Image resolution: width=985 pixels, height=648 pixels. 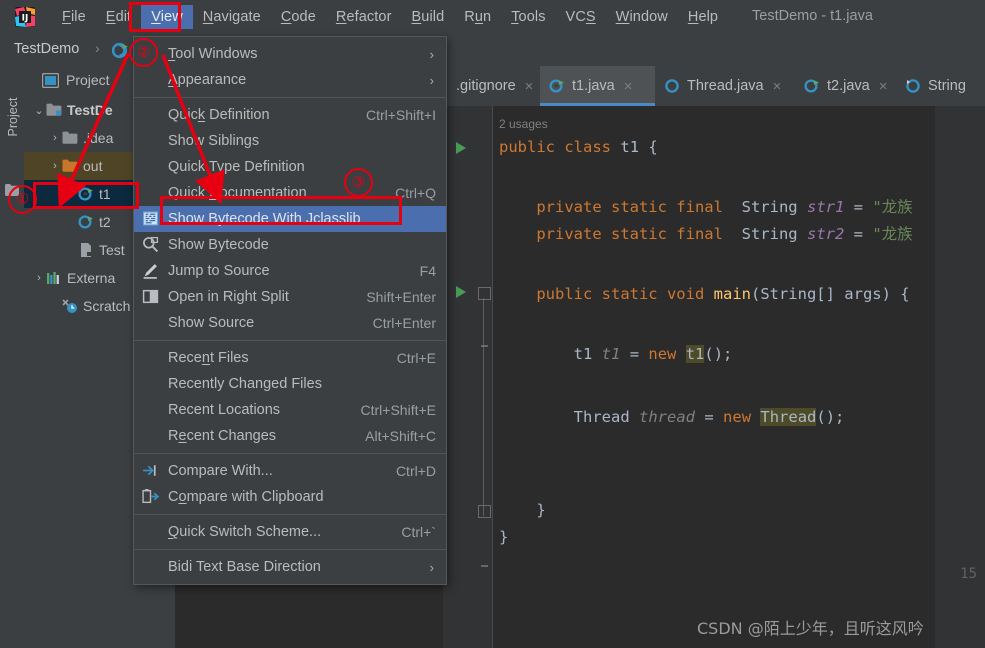 I want to click on field-str2: str2, so click(x=825, y=234).